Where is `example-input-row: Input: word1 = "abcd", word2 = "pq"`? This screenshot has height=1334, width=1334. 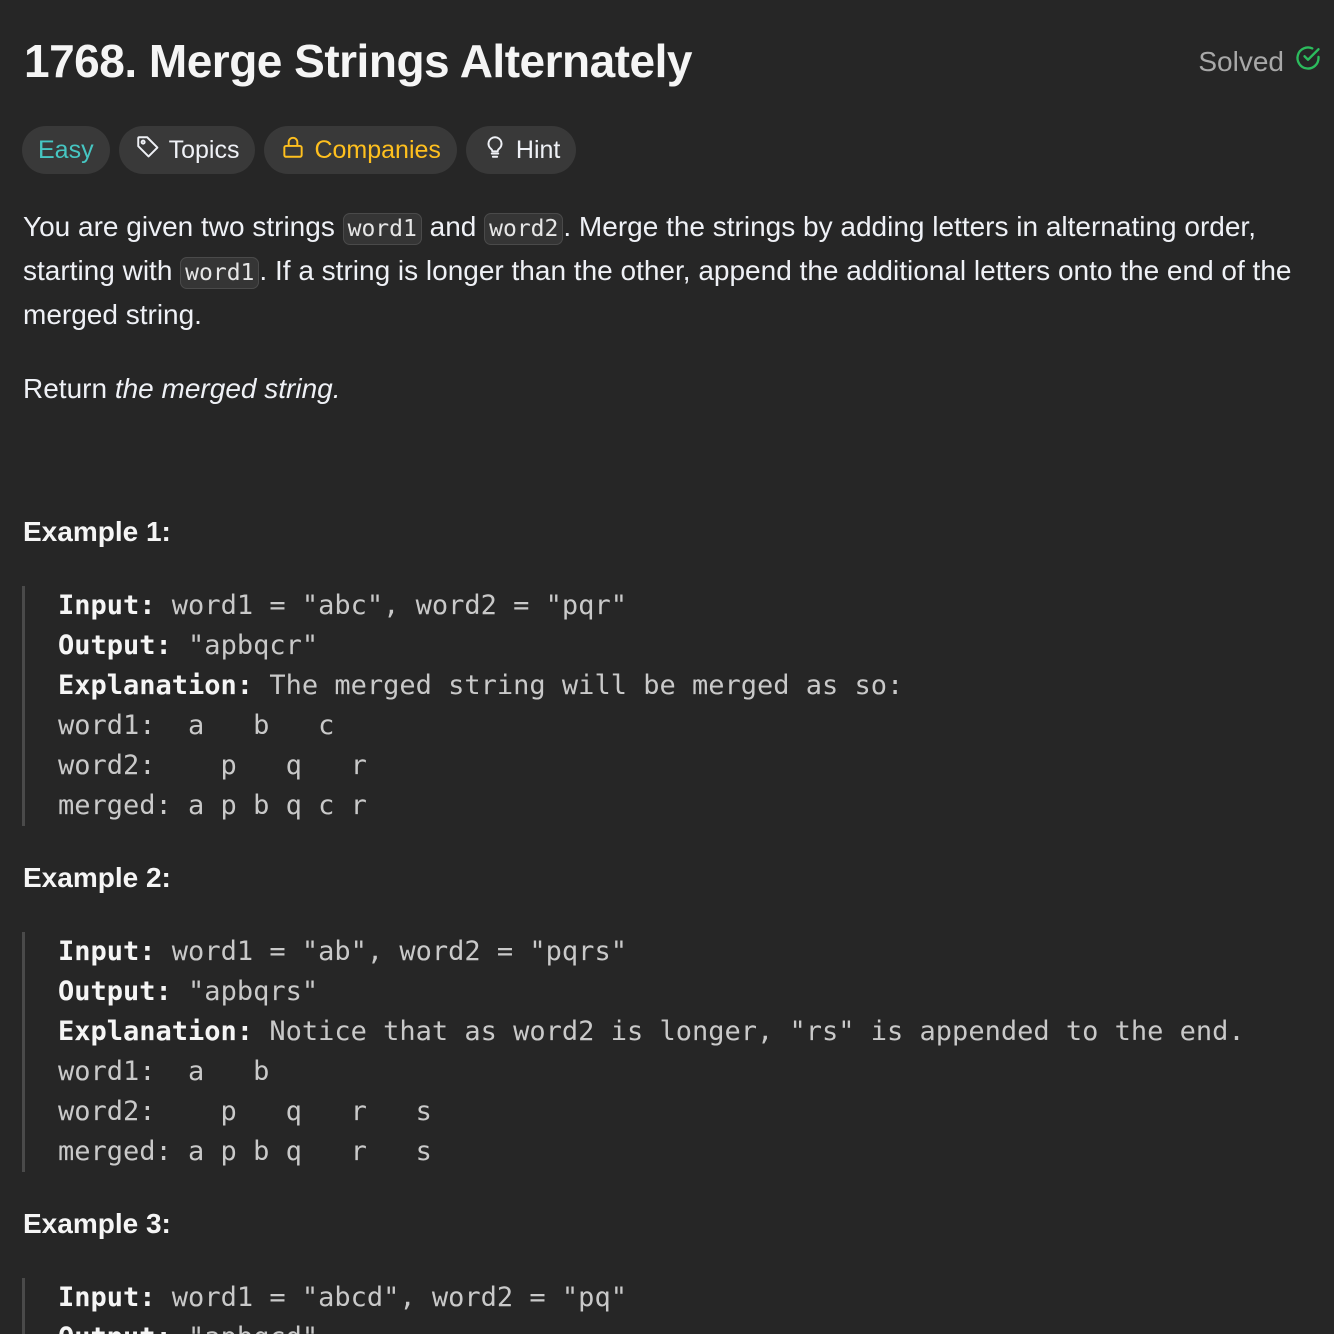
example-input-row: Input: word1 = "abcd", word2 = "pq" is located at coordinates (342, 1298).